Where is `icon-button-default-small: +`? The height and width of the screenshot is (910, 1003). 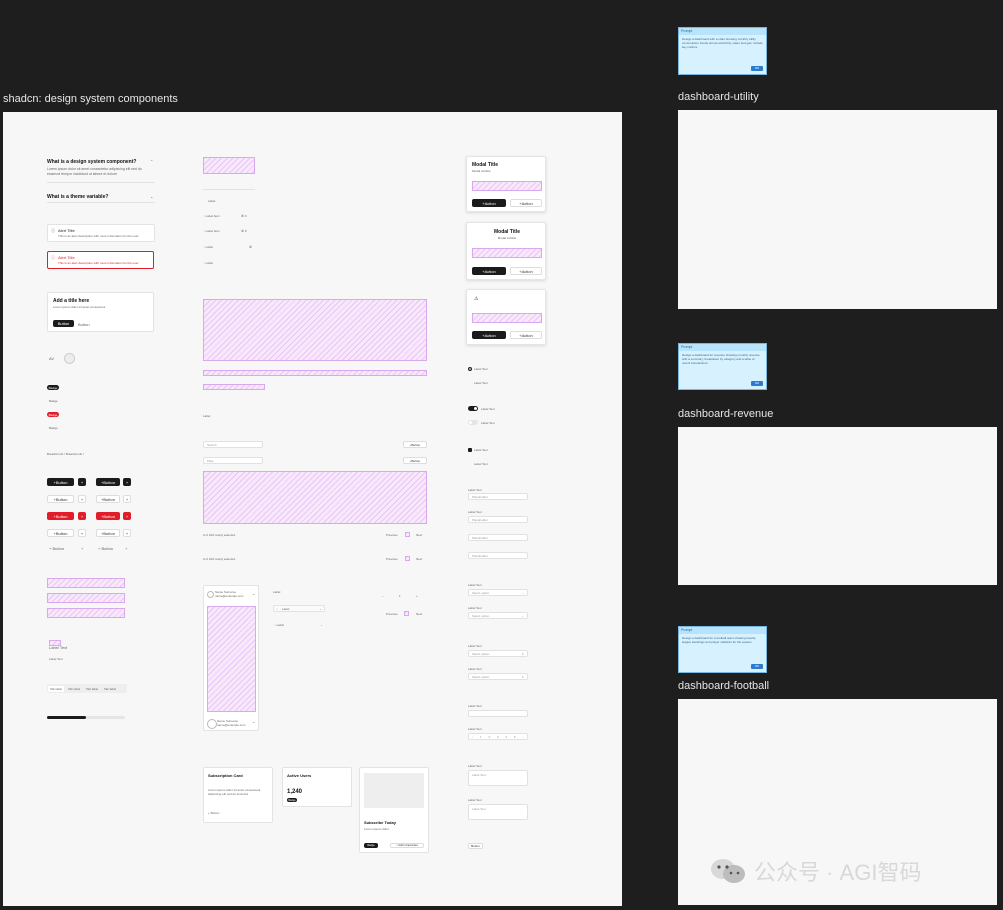
icon-button-default-small: + is located at coordinates (127, 482).